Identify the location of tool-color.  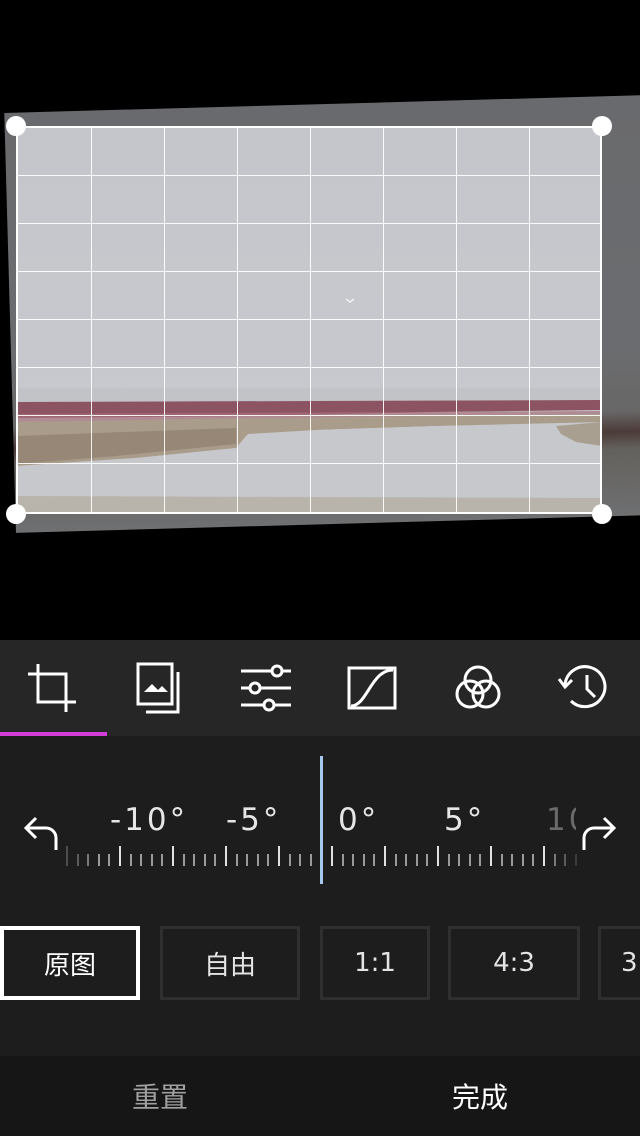
(478, 688).